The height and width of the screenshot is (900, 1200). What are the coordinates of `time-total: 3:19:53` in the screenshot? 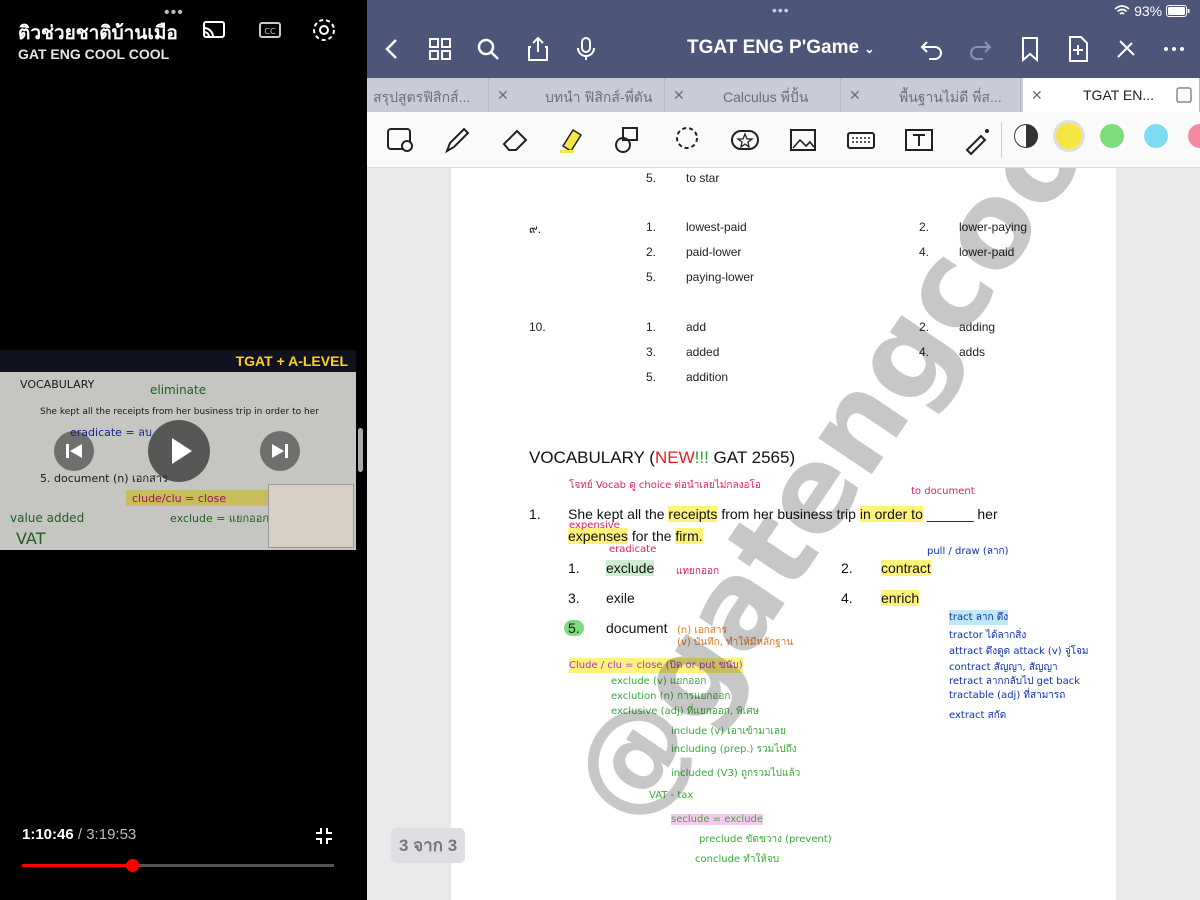 It's located at (111, 834).